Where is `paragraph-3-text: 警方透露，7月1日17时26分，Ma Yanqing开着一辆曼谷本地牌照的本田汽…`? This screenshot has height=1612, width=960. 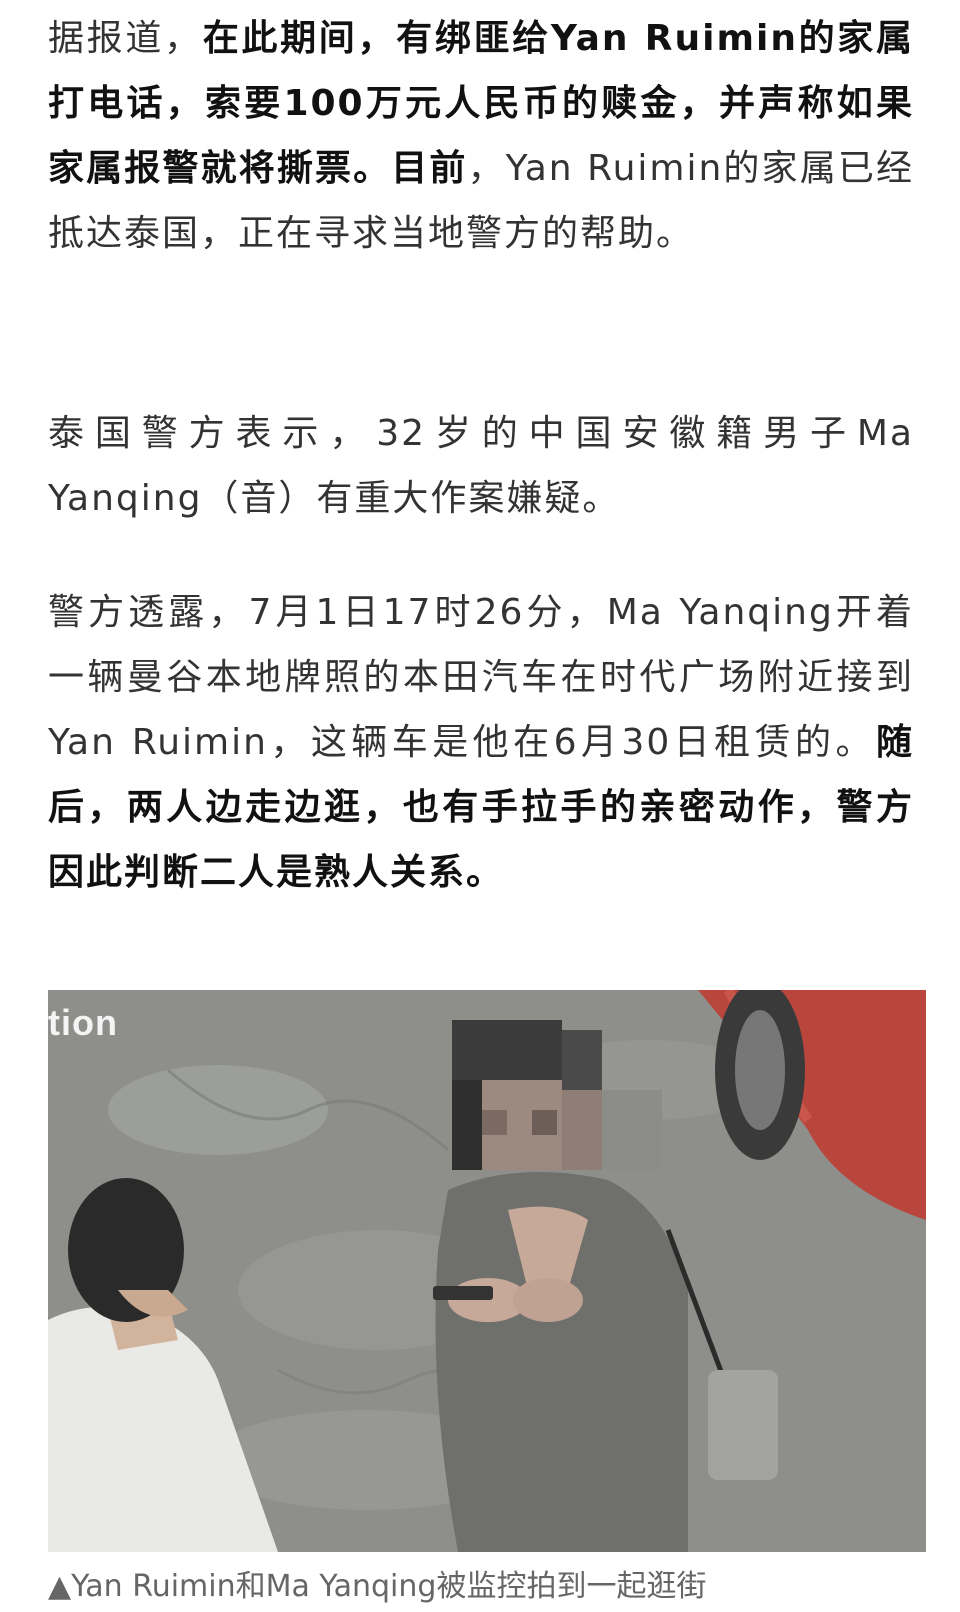 paragraph-3-text: 警方透露，7月1日17时26分，Ma Yanqing开着一辆曼谷本地牌照的本田汽… is located at coordinates (481, 677).